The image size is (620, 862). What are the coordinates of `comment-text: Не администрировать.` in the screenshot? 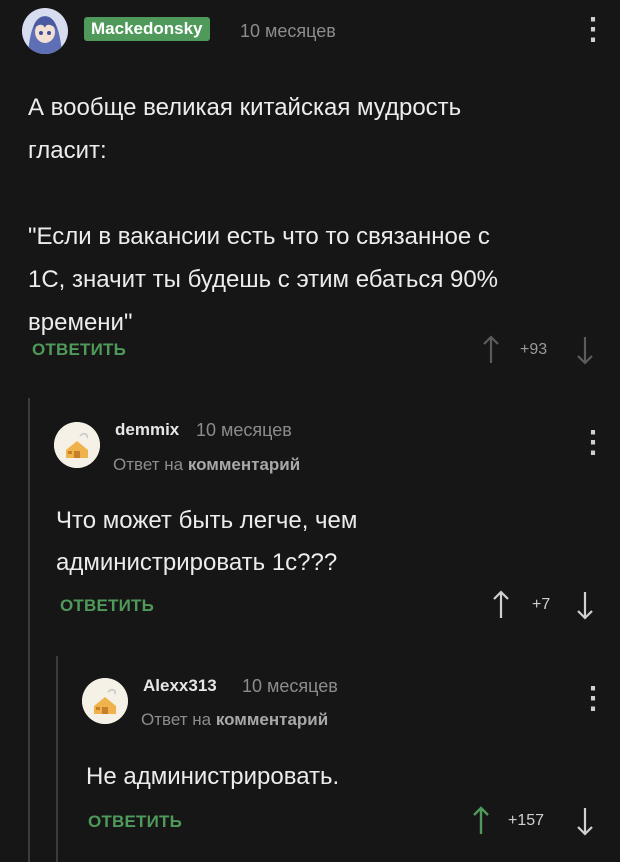 It's located at (341, 777).